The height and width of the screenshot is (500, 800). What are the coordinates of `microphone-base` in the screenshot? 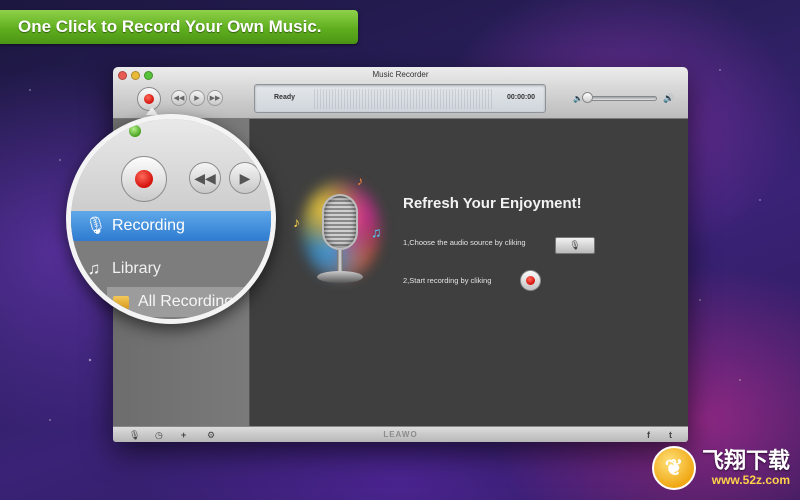 It's located at (340, 277).